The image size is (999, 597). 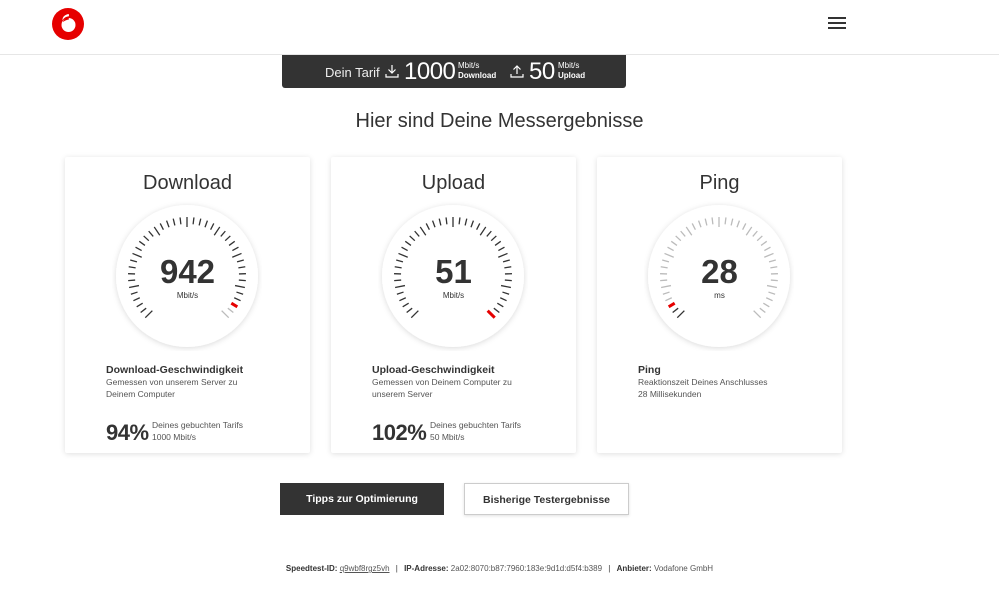 I want to click on provider-label: Anbieter:, so click(x=634, y=568).